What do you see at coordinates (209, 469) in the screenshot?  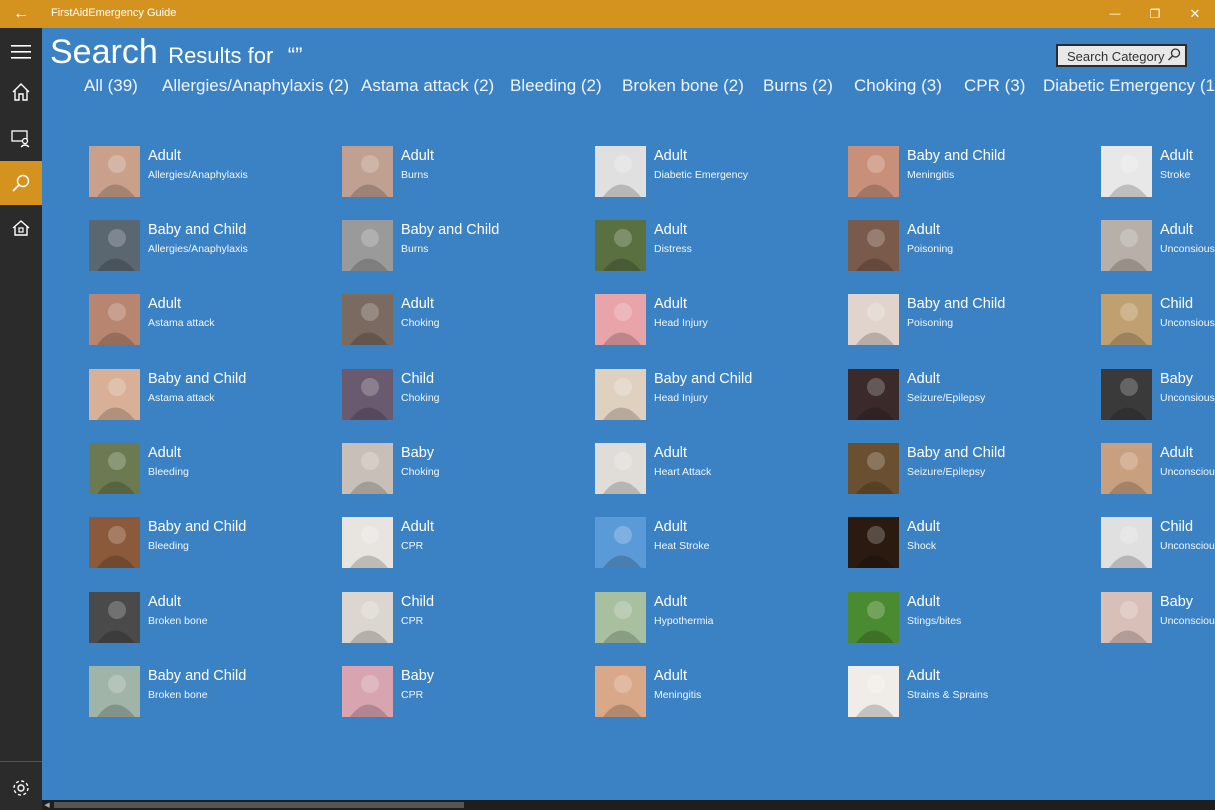 I see `result-item: Adult Bleeding` at bounding box center [209, 469].